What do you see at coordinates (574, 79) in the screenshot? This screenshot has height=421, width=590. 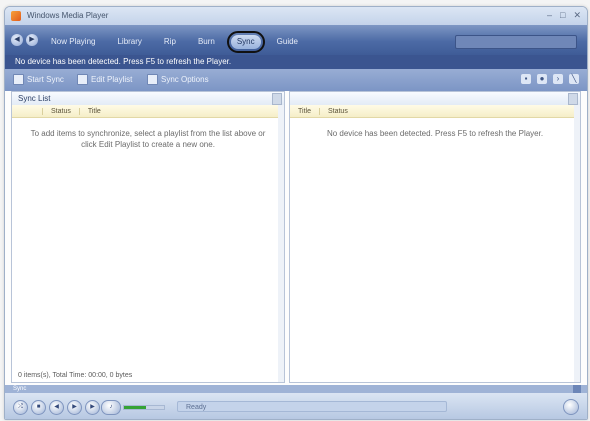 I see `stop-icon: ╲` at bounding box center [574, 79].